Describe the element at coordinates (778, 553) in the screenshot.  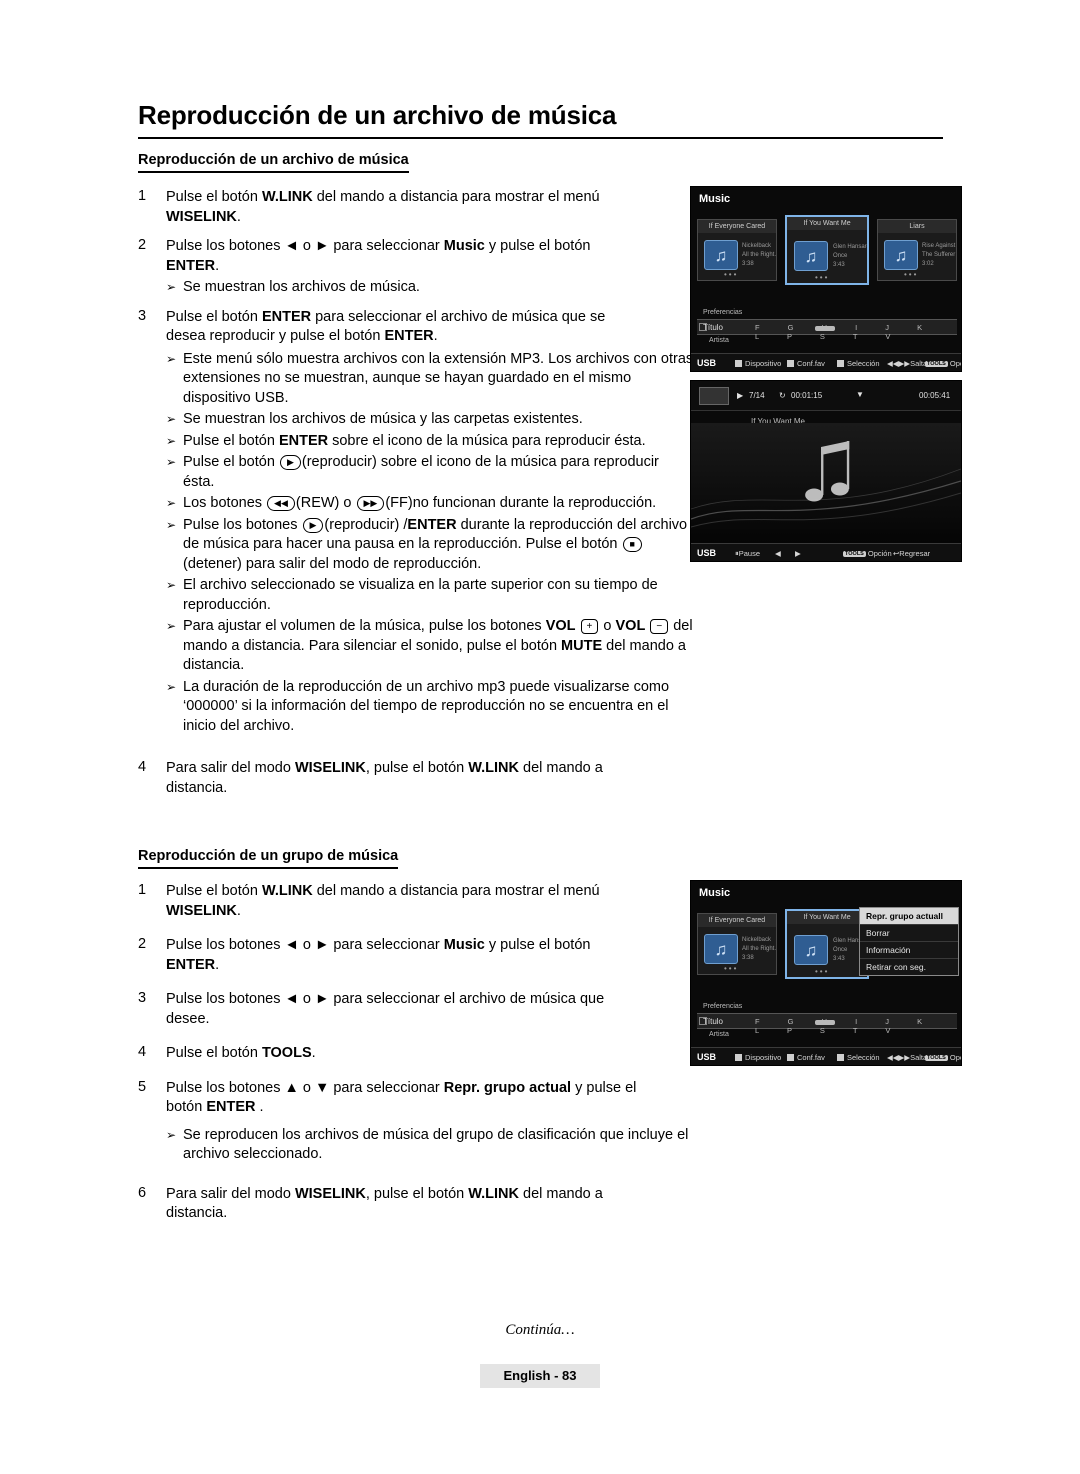
I see `prev-action: ◀` at that location.